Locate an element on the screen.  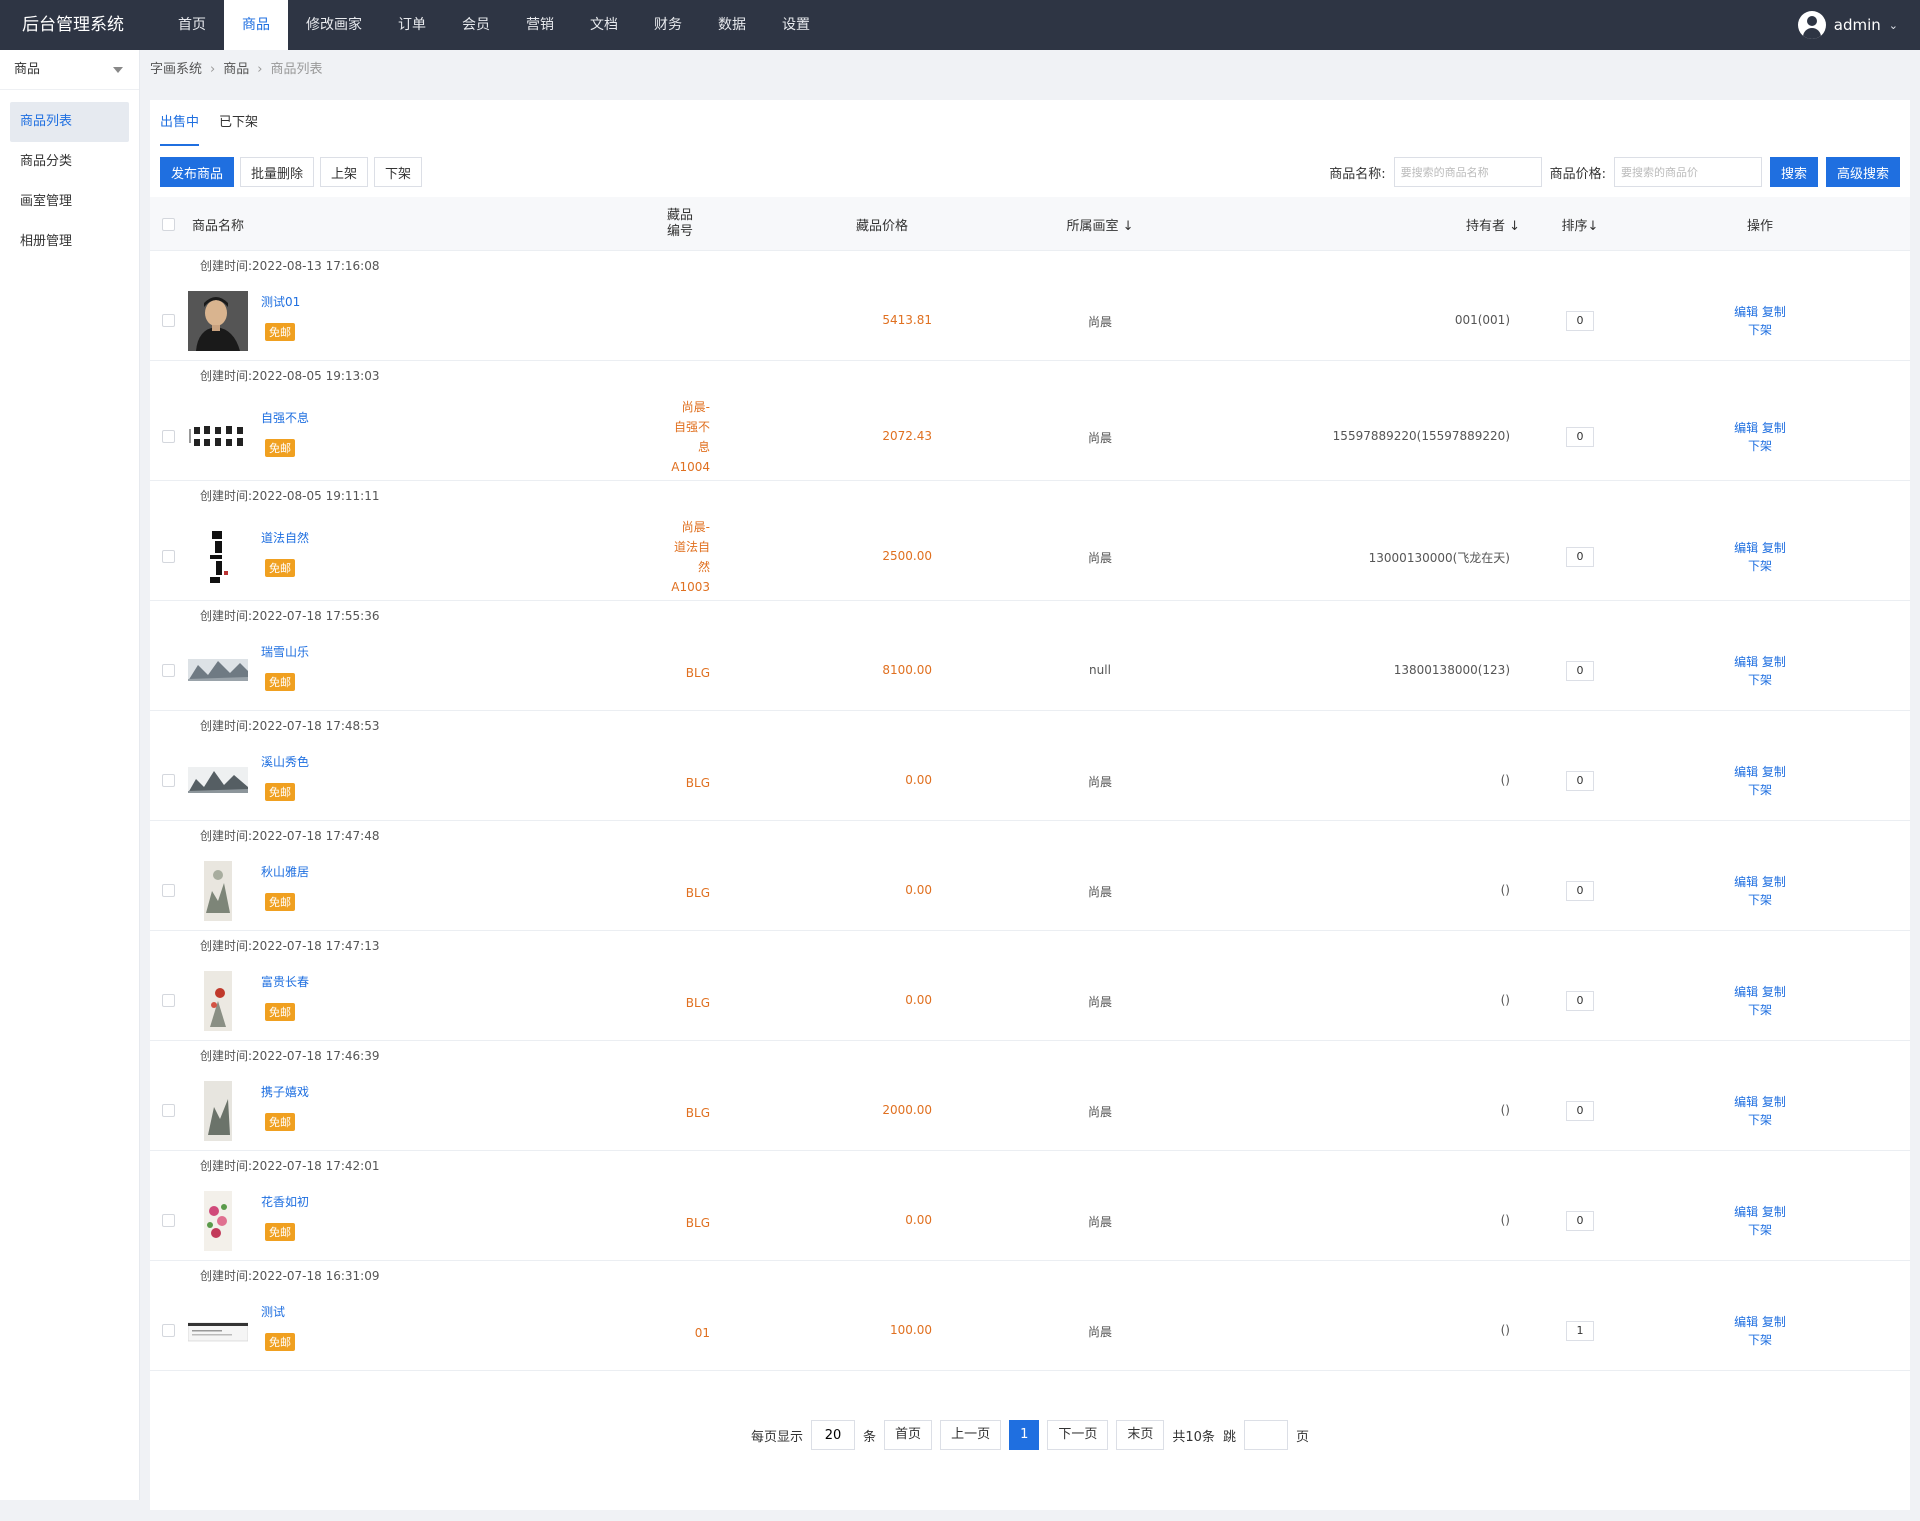
sort-value: 1 is located at coordinates (1580, 1331).